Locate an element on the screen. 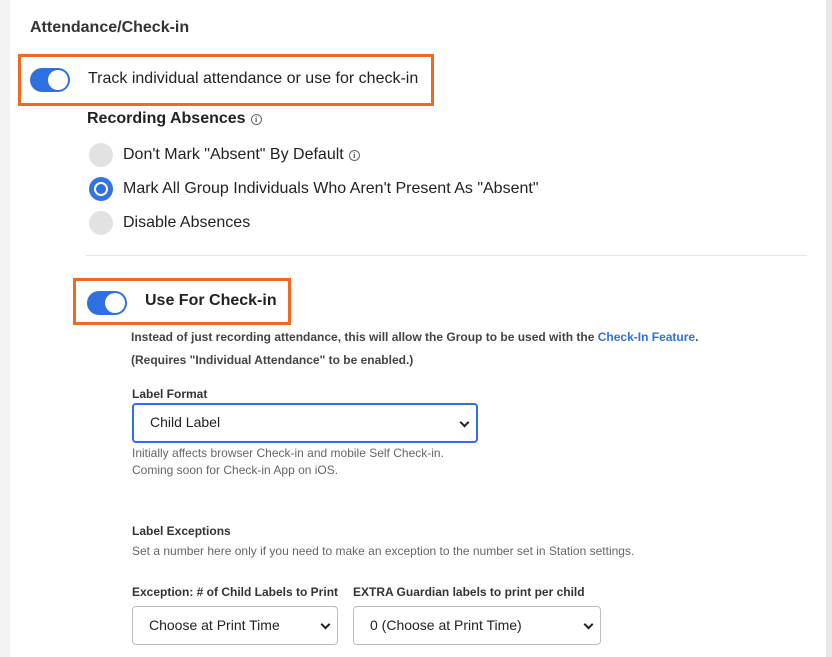 This screenshot has width=832, height=657. track-attendance-toggle is located at coordinates (50, 80).